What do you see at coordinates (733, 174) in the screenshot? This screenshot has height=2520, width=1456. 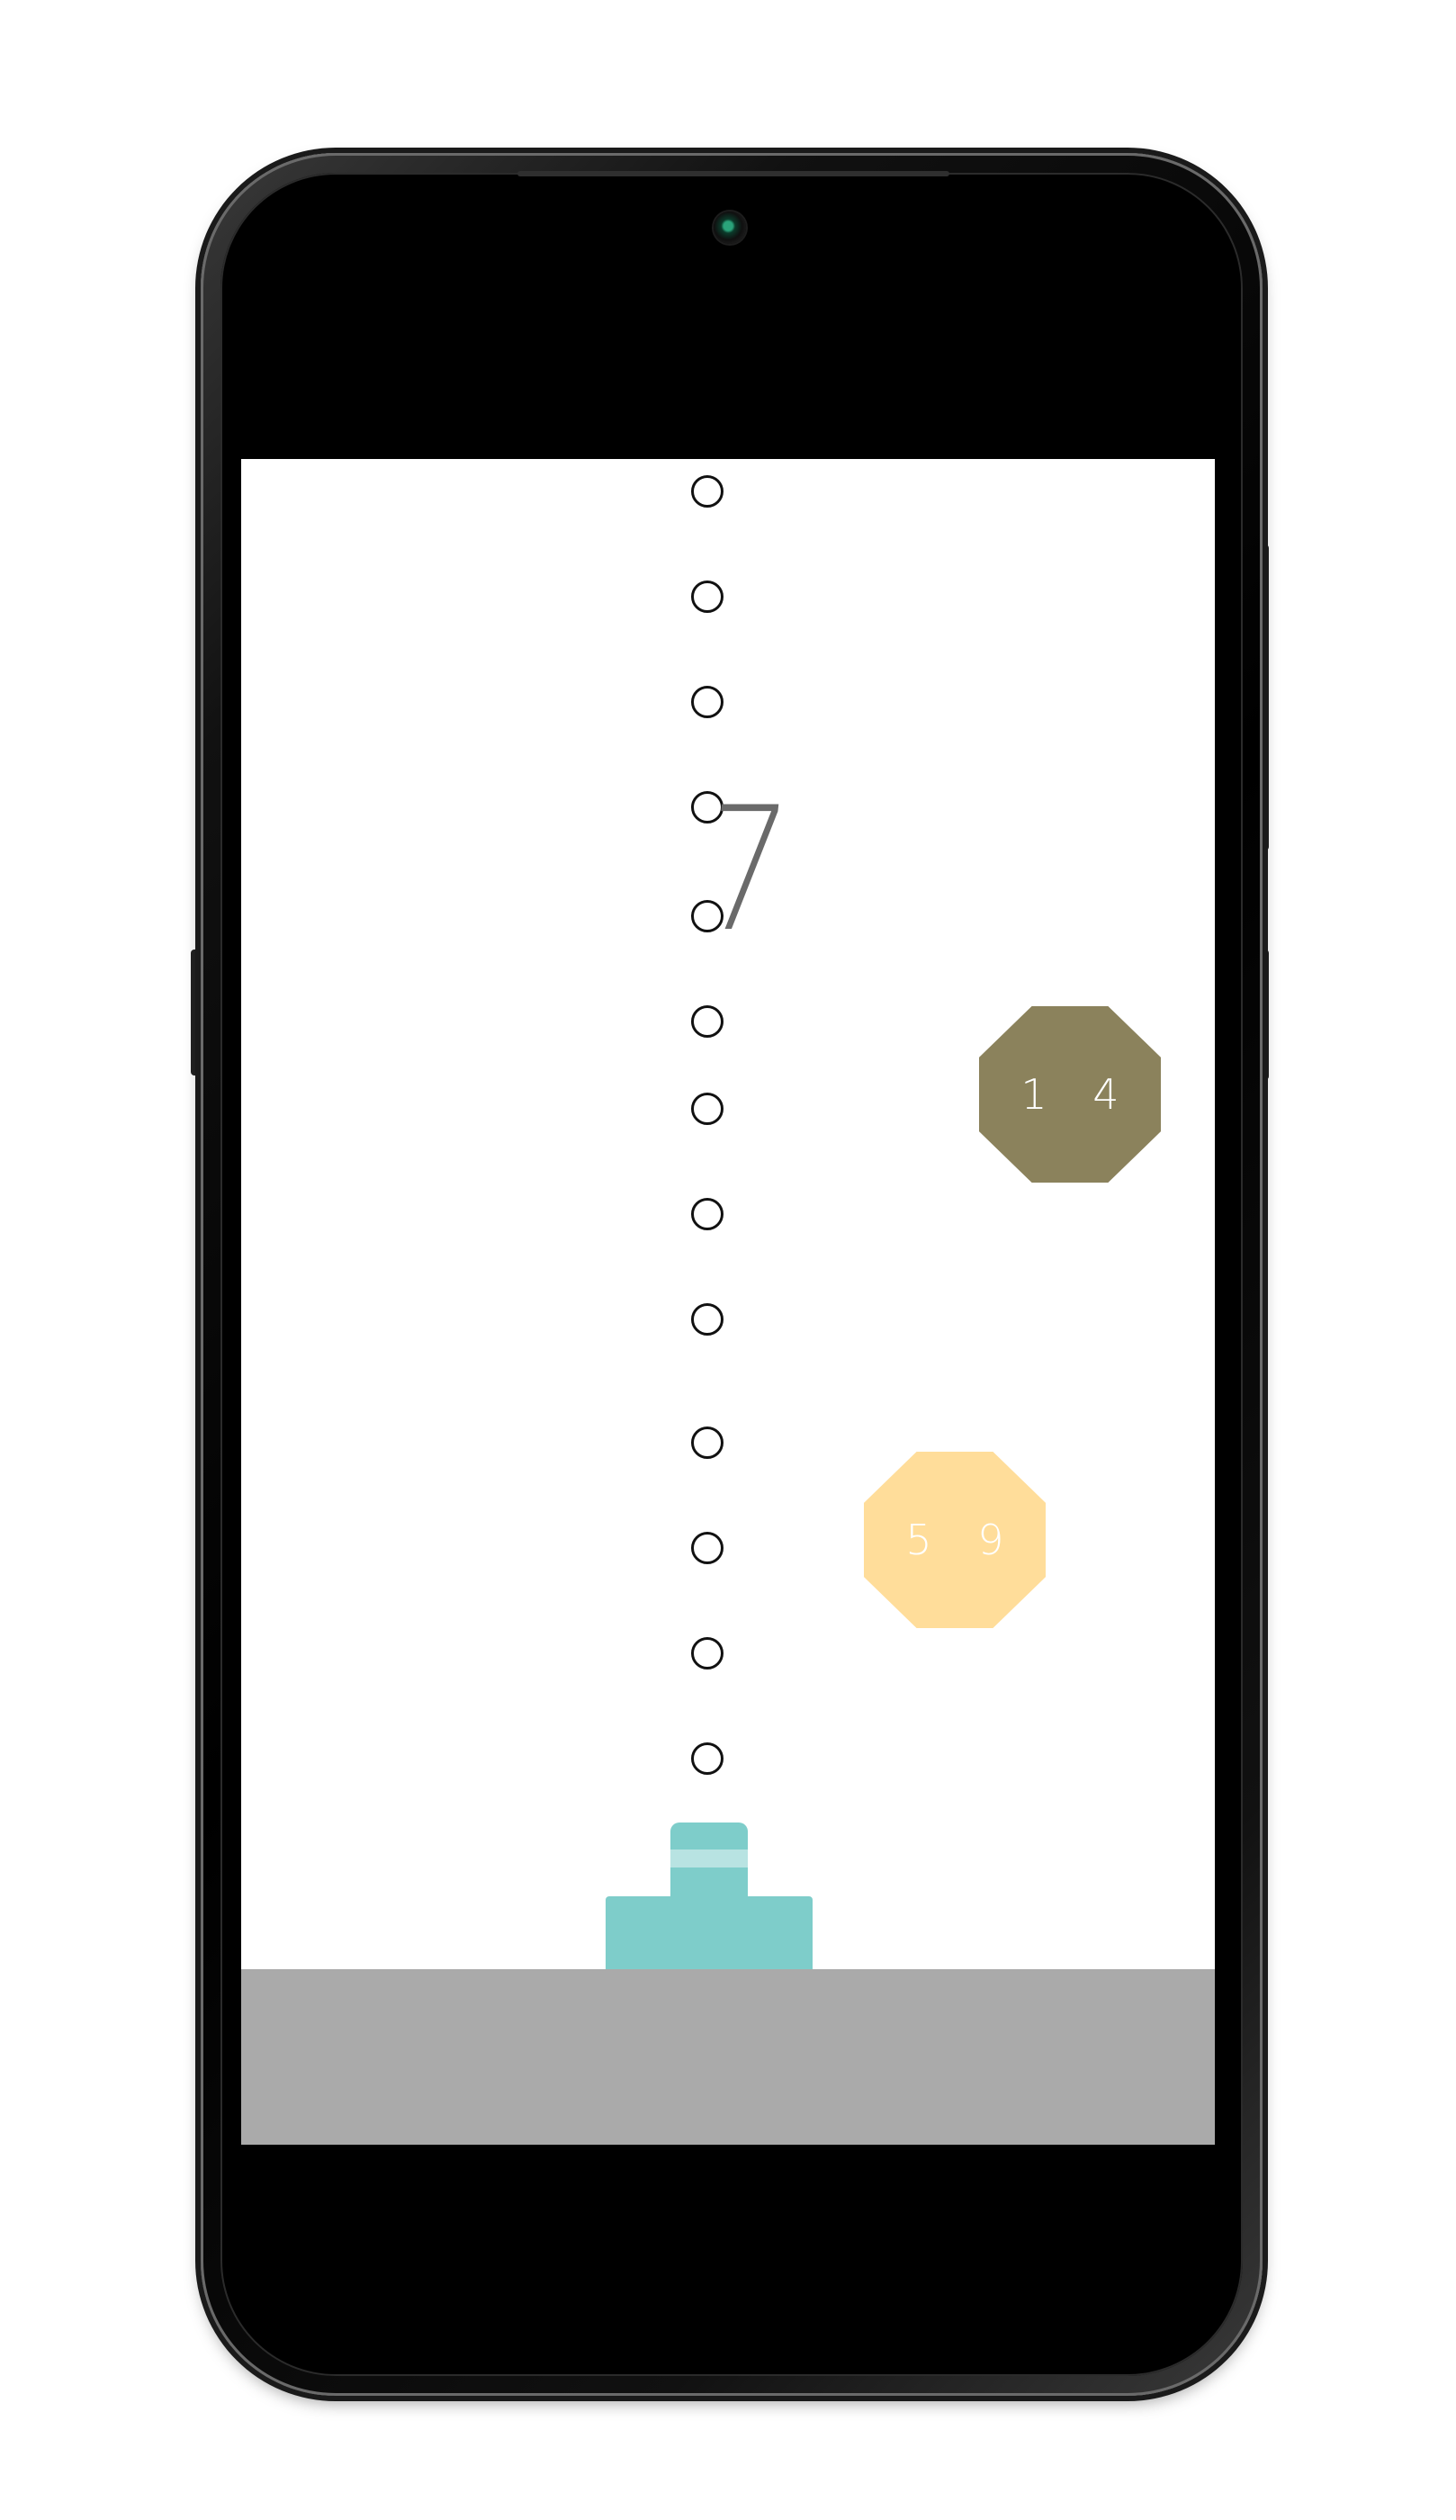 I see `earpiece-speaker` at bounding box center [733, 174].